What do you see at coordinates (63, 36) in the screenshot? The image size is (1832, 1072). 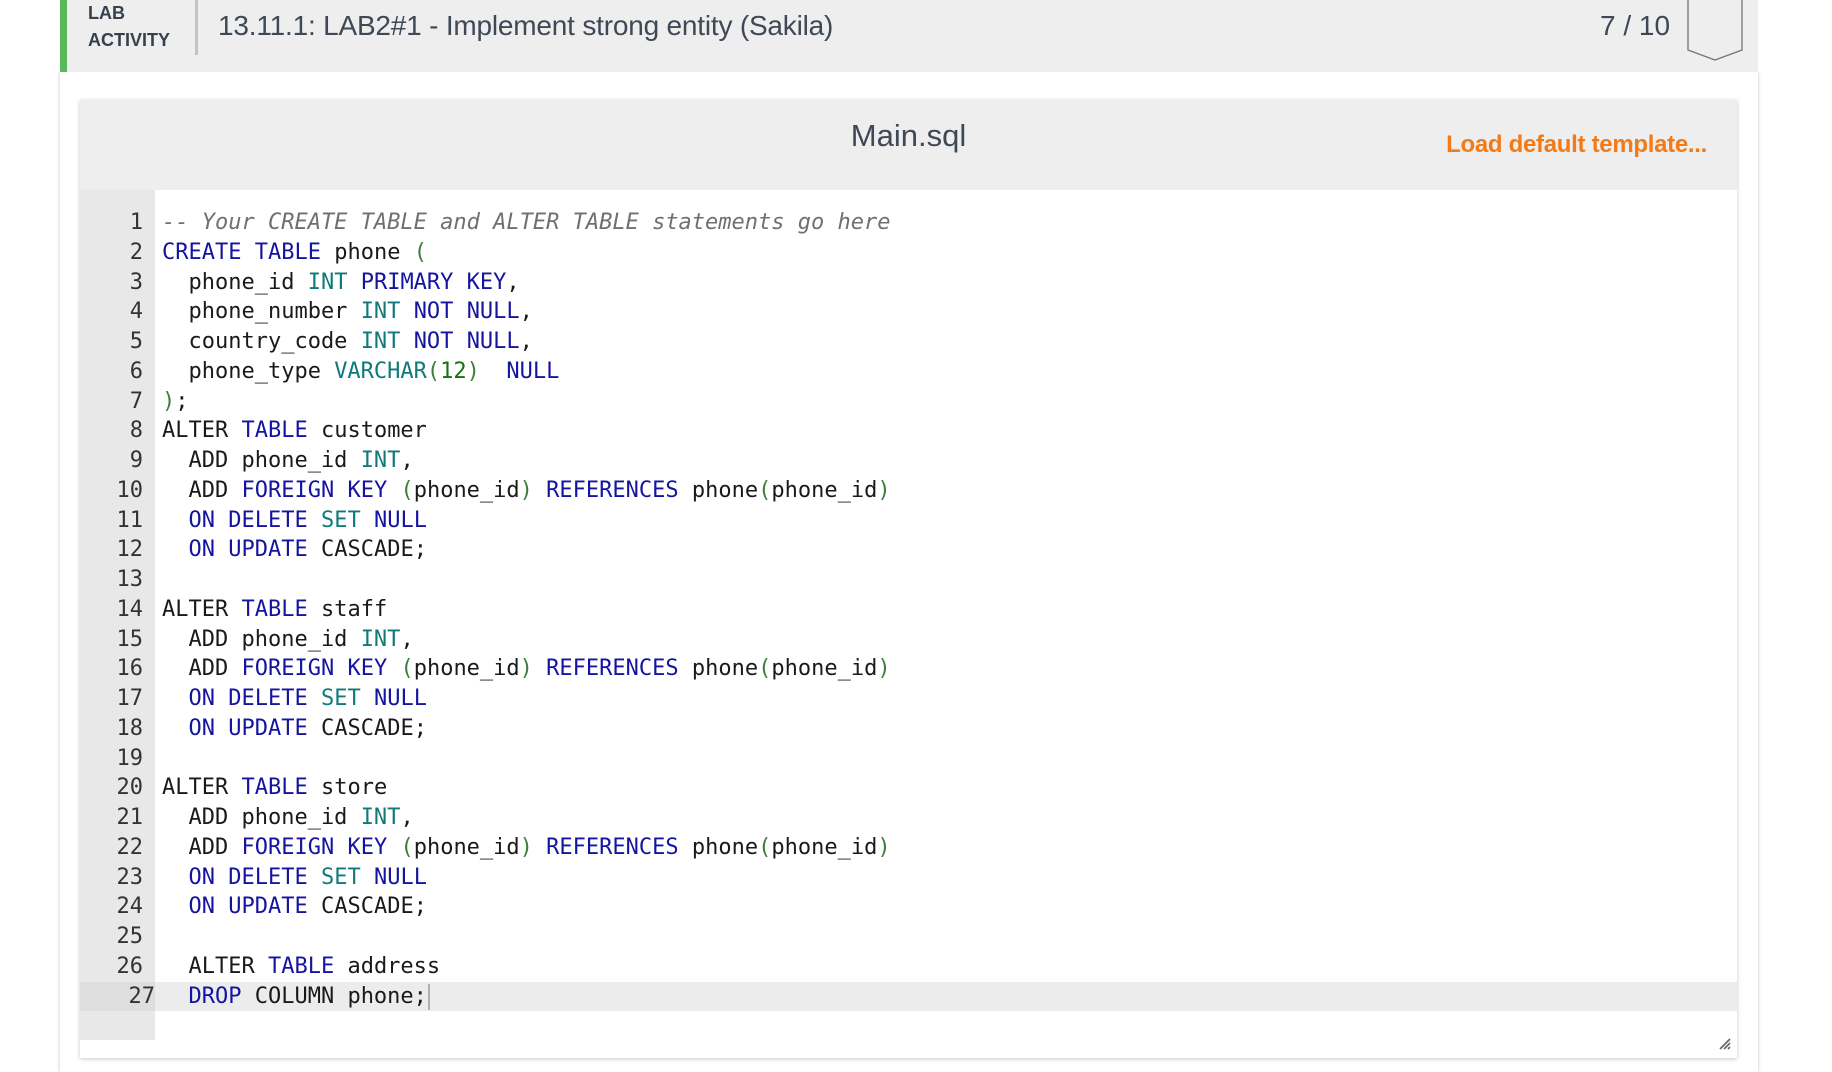 I see `accent-bar` at bounding box center [63, 36].